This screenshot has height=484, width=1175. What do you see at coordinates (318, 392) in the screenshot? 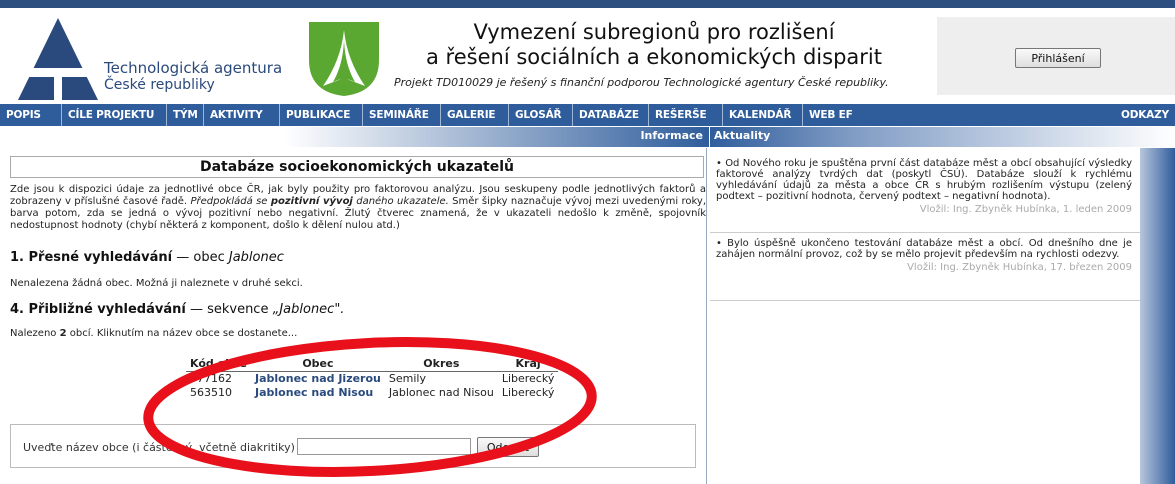
I see `obec-link: Jablonec nad Nisou` at bounding box center [318, 392].